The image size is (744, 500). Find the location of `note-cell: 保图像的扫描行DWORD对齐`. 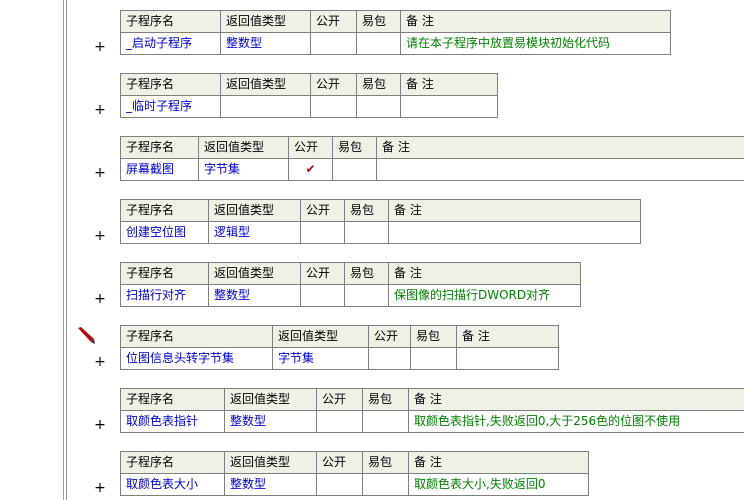

note-cell: 保图像的扫描行DWORD对齐 is located at coordinates (484, 295).